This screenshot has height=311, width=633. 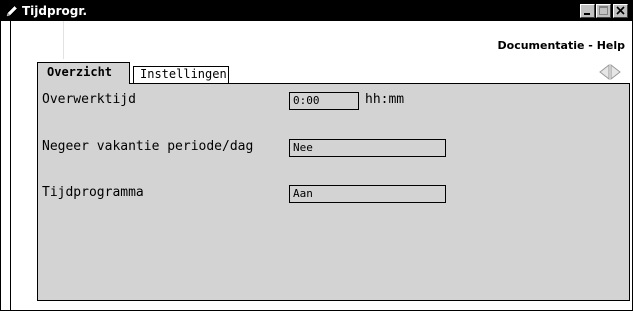 I want to click on tab-navigation, so click(x=616, y=72).